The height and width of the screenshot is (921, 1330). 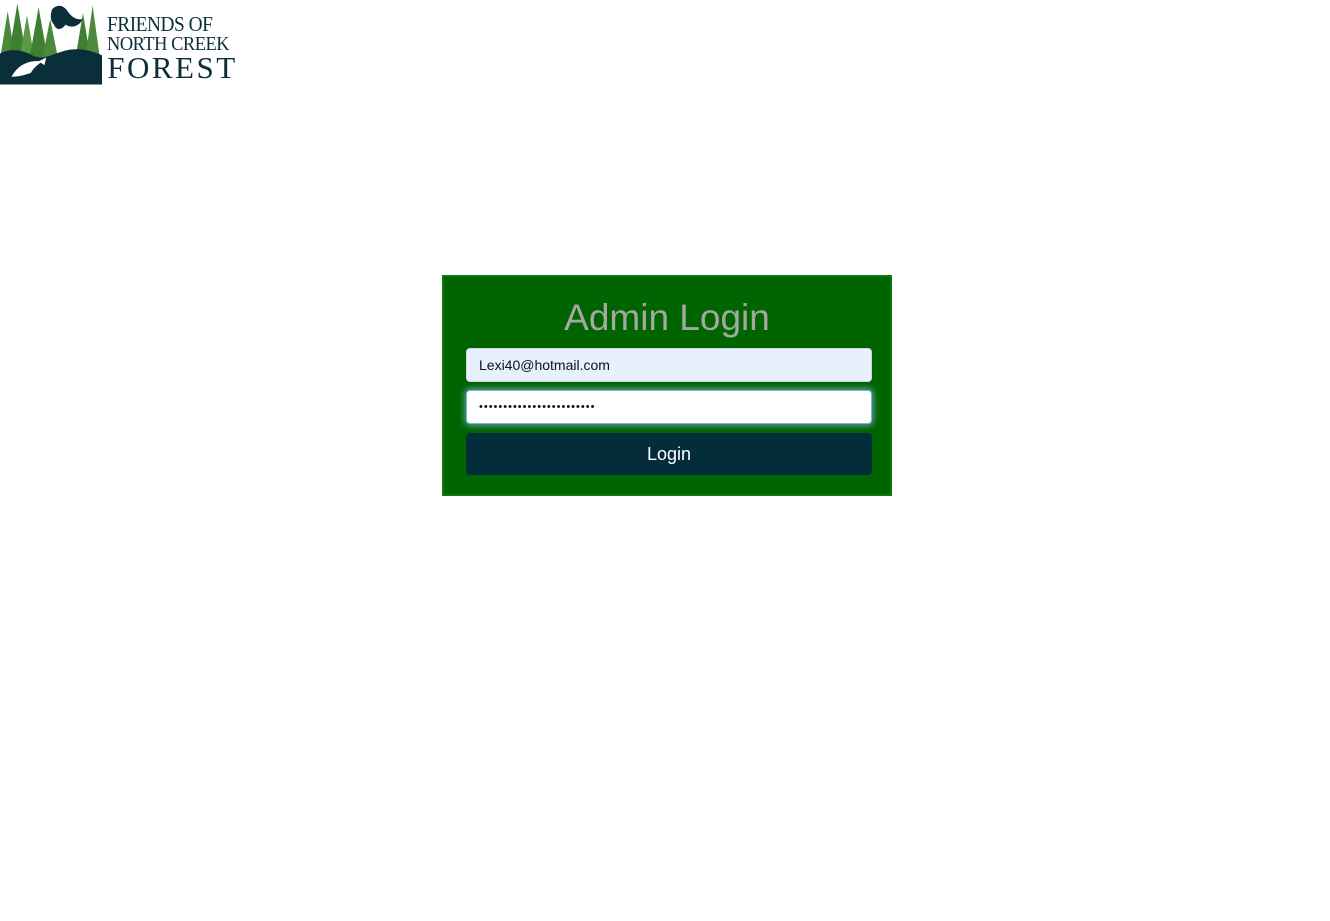 I want to click on logo-line-friends-of: FRIENDS OF, so click(x=160, y=24).